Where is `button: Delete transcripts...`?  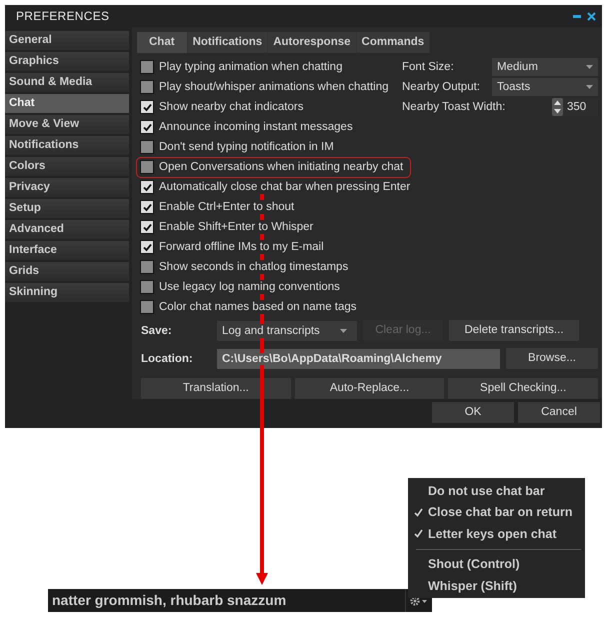
button: Delete transcripts... is located at coordinates (514, 330).